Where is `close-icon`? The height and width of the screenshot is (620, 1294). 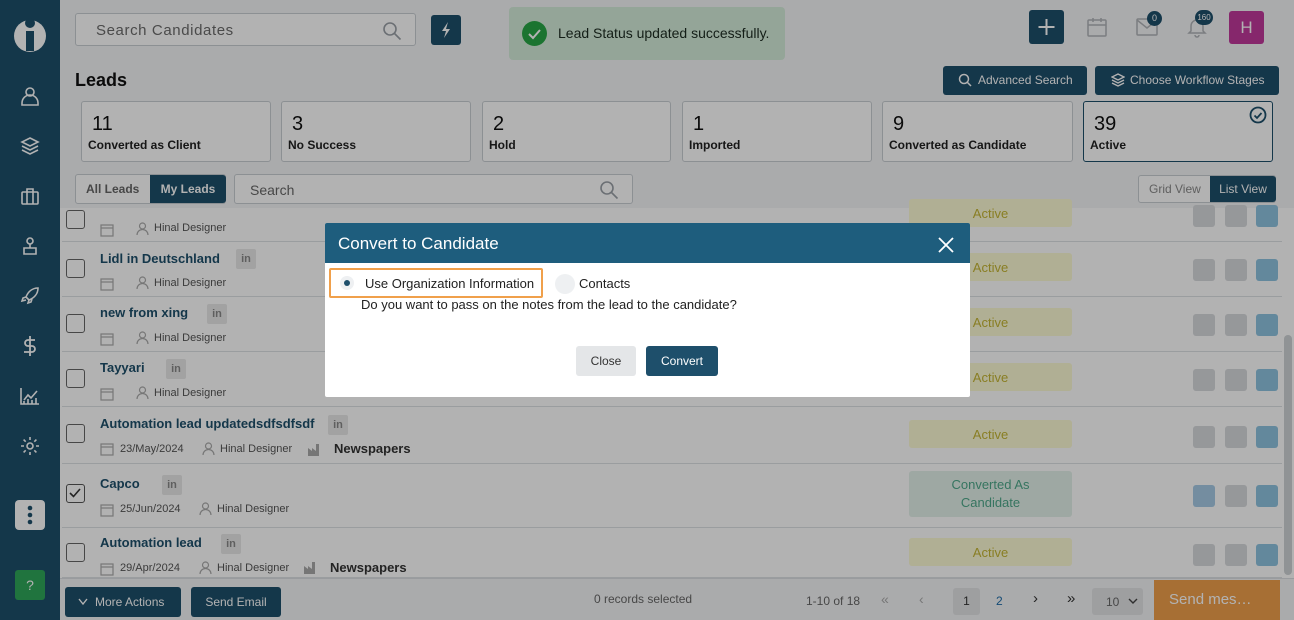 close-icon is located at coordinates (946, 245).